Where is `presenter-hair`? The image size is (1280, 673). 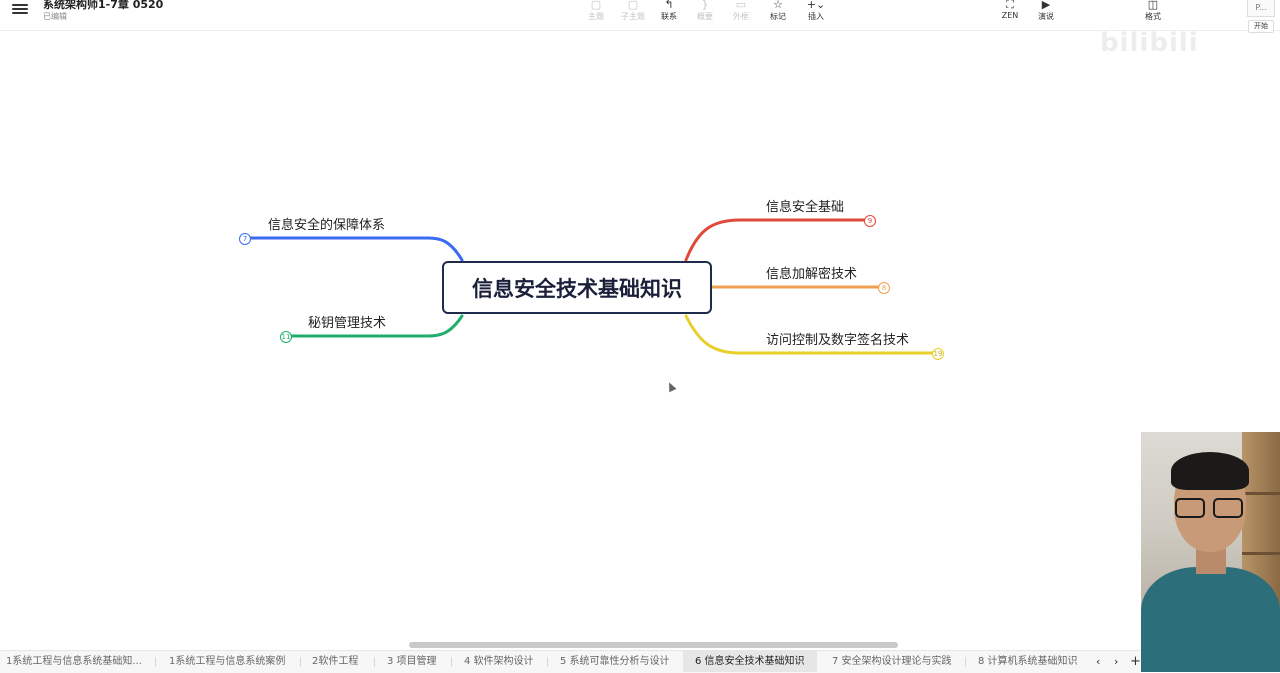
presenter-hair is located at coordinates (1210, 471).